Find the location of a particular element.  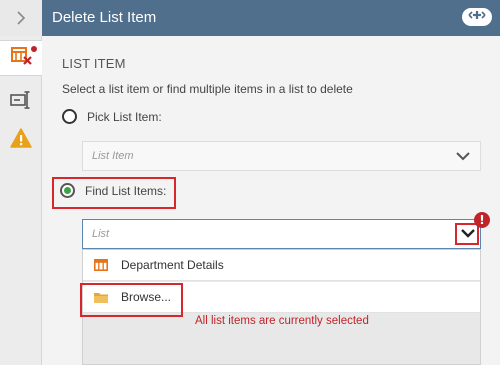

tab-list-item is located at coordinates (21, 58).